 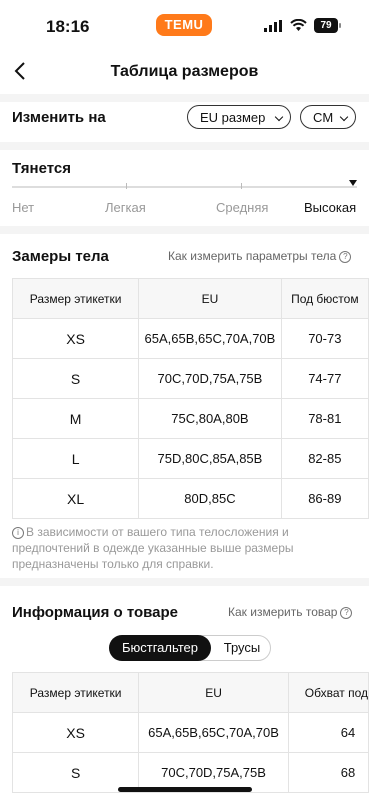 I want to click on tab-bra: Бюстгальтер, so click(x=160, y=648).